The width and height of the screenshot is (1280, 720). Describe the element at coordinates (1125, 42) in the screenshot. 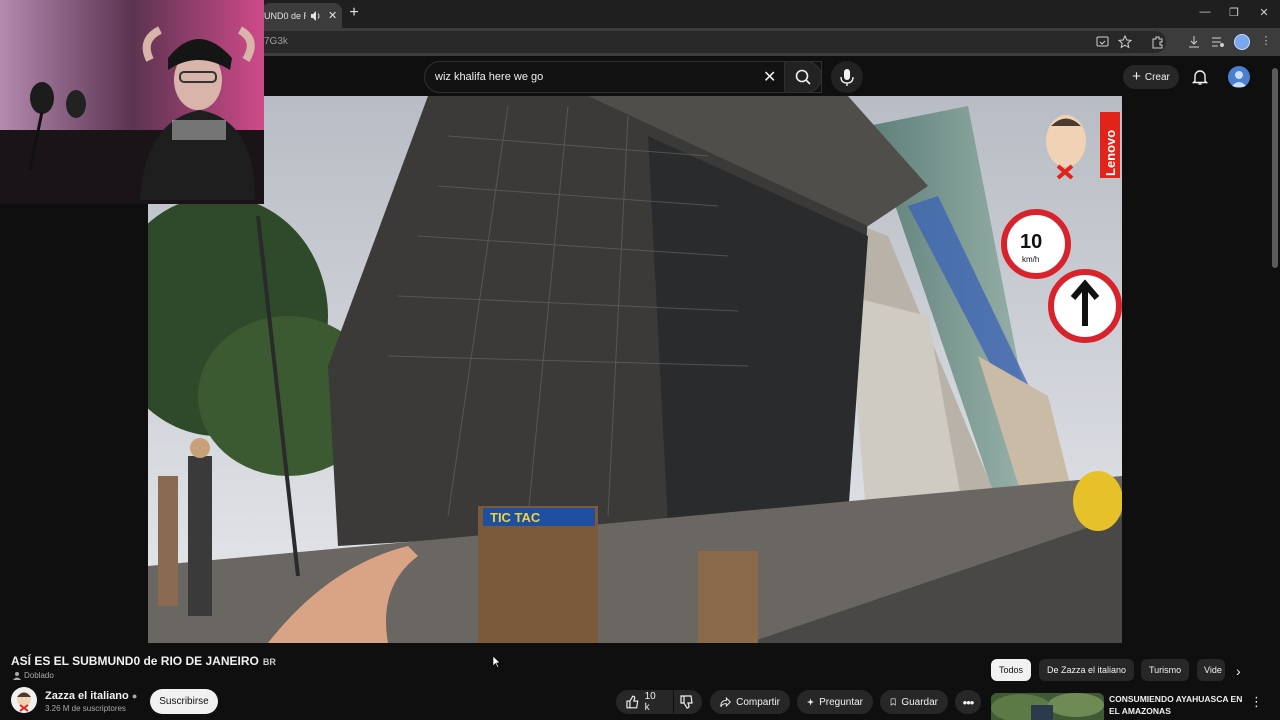

I see `bookmark-star-icon` at that location.